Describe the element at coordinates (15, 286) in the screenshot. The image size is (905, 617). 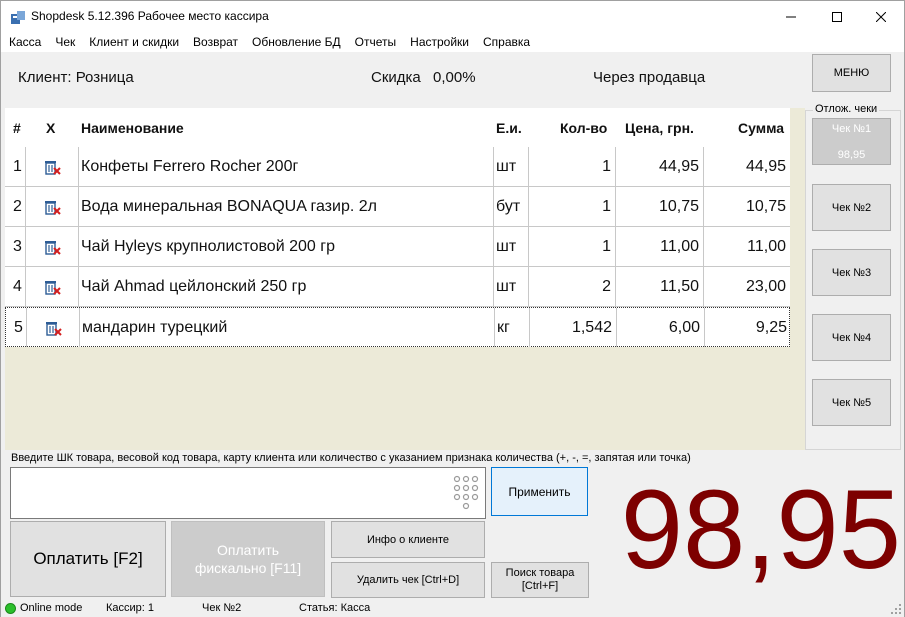
I see `row-number: 4` at that location.